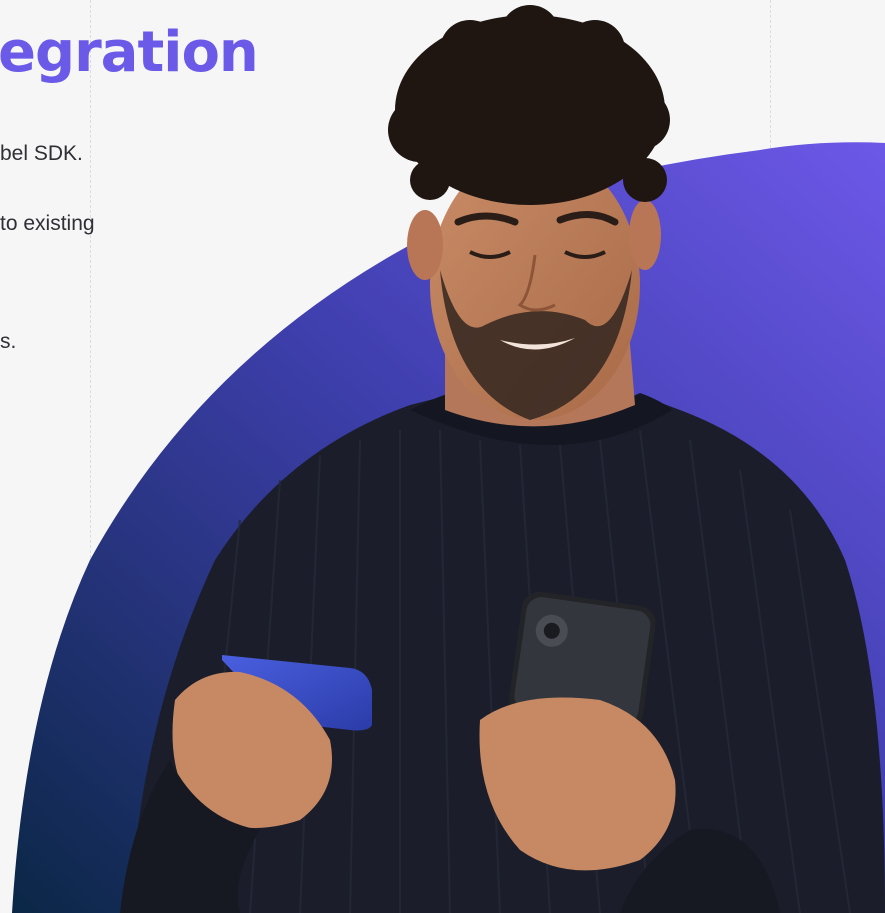  I want to click on right-ear, so click(645, 235).